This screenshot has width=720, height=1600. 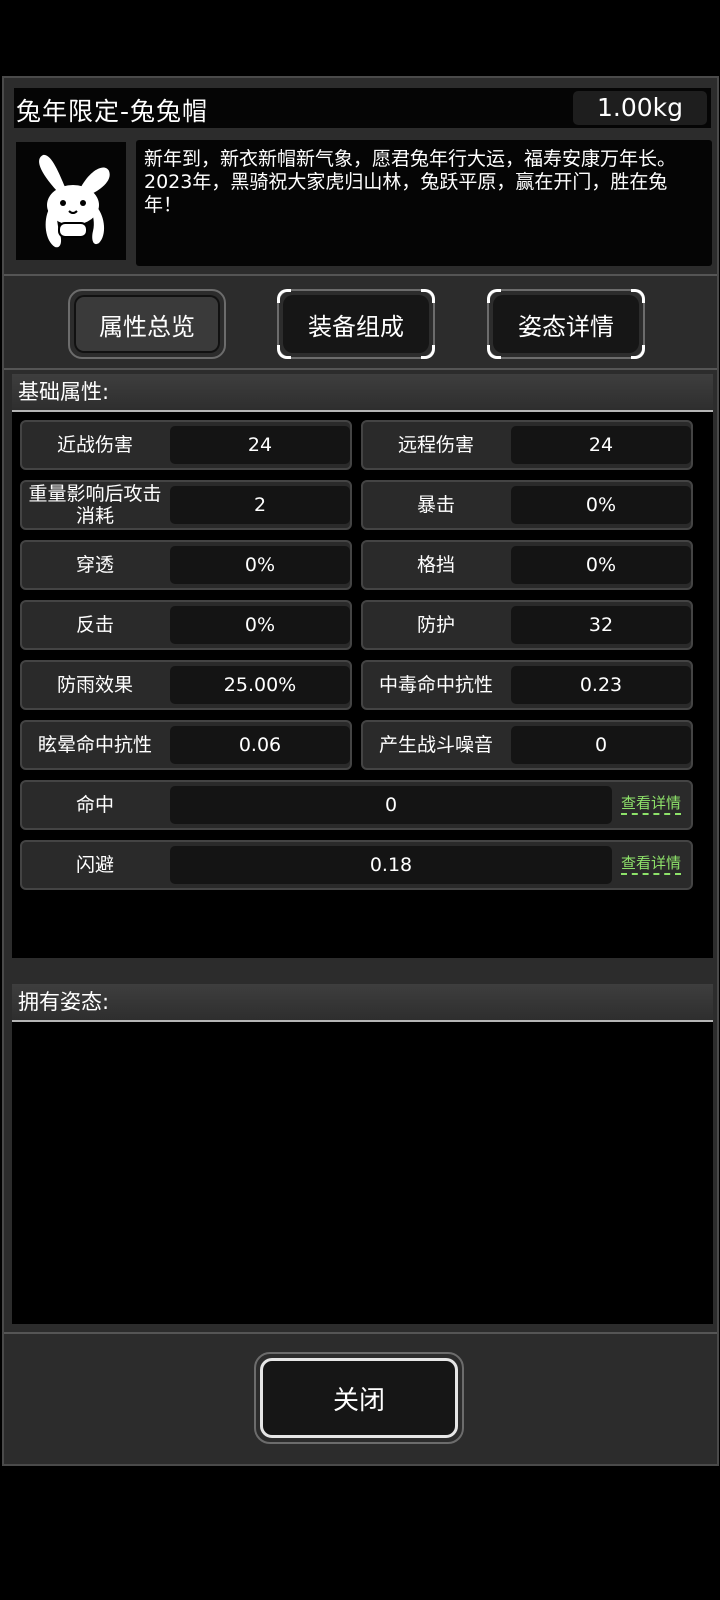 I want to click on stat-value: 32, so click(x=601, y=625).